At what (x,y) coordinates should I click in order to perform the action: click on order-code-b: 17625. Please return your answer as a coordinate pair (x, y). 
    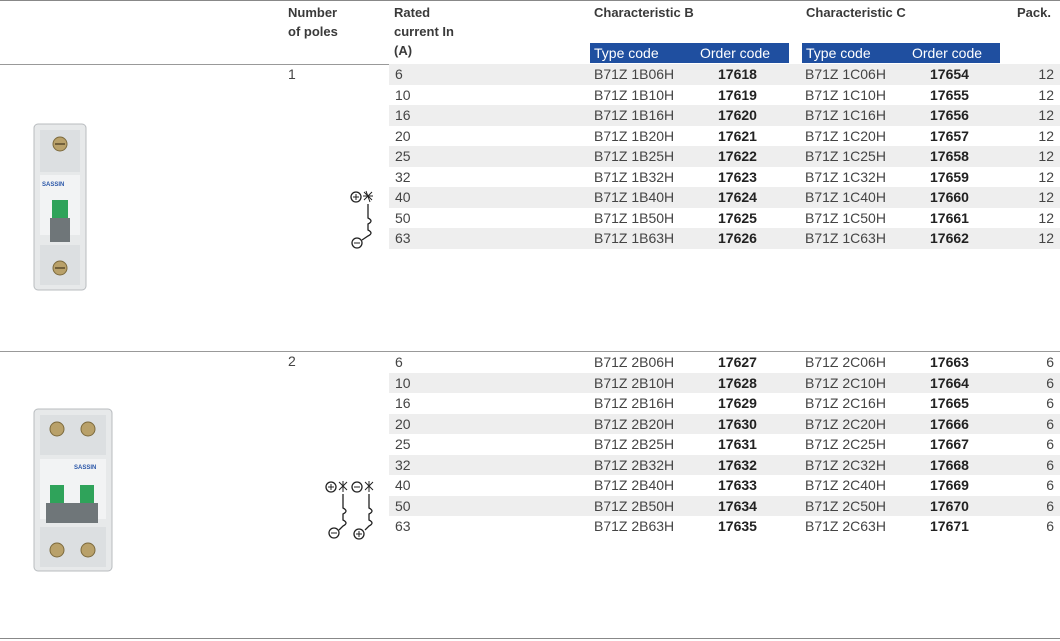
    Looking at the image, I should click on (737, 217).